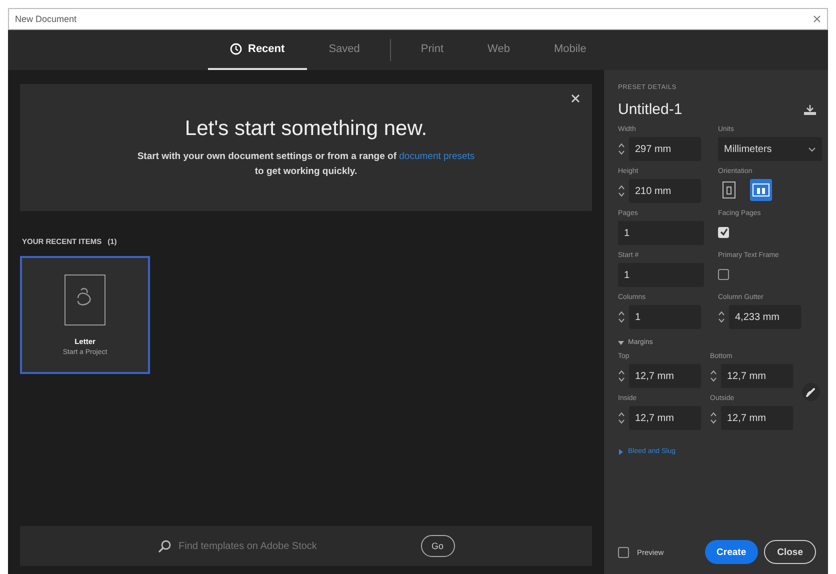  What do you see at coordinates (306, 128) in the screenshot?
I see `banner-heading: Let's start something new.` at bounding box center [306, 128].